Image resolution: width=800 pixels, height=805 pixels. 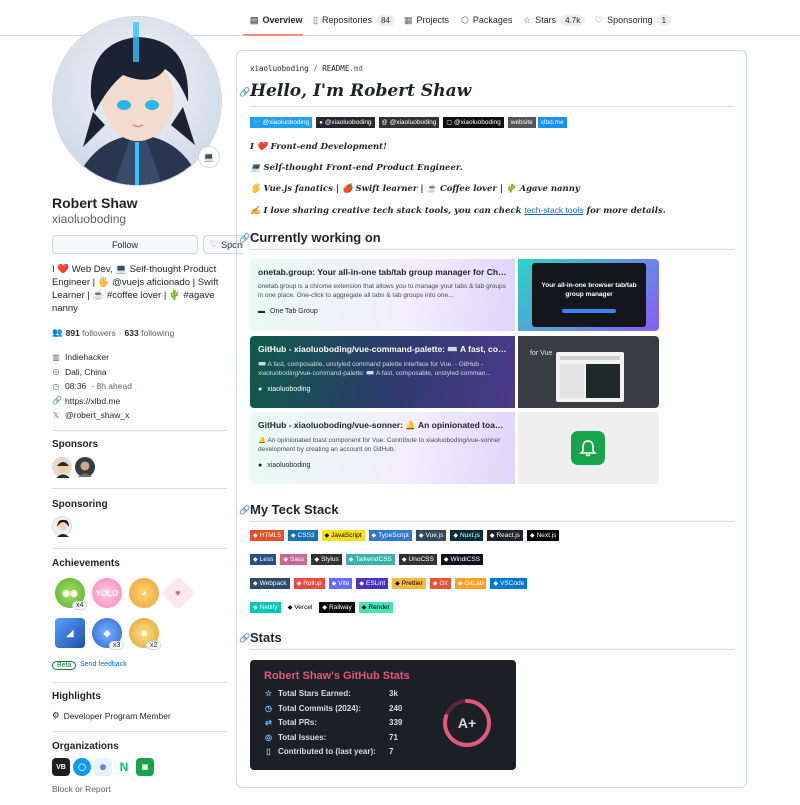 What do you see at coordinates (384, 122) in the screenshot?
I see `threads-icon: @` at bounding box center [384, 122].